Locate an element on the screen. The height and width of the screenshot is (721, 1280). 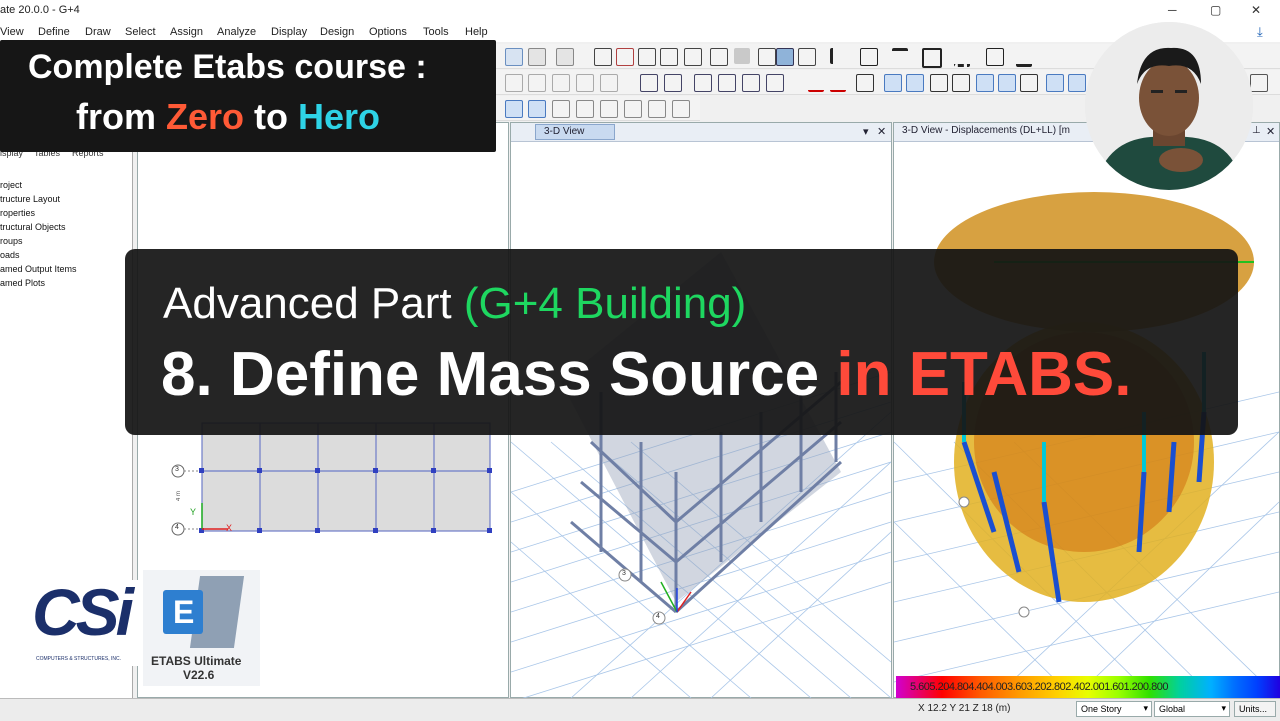
csi-logo: CSi COMPUTERS & STRUCTURES, INC. is located at coordinates (84, 620).